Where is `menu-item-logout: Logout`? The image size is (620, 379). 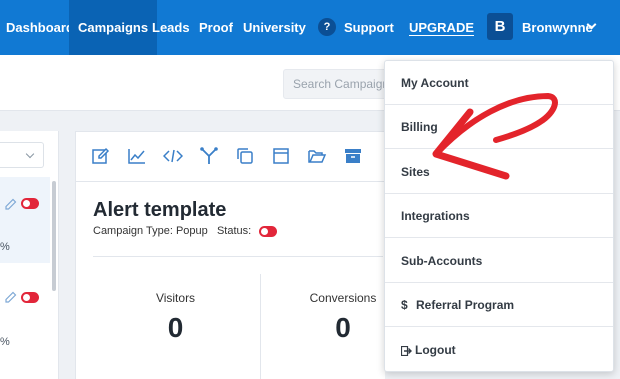
menu-item-logout: Logout is located at coordinates (499, 350).